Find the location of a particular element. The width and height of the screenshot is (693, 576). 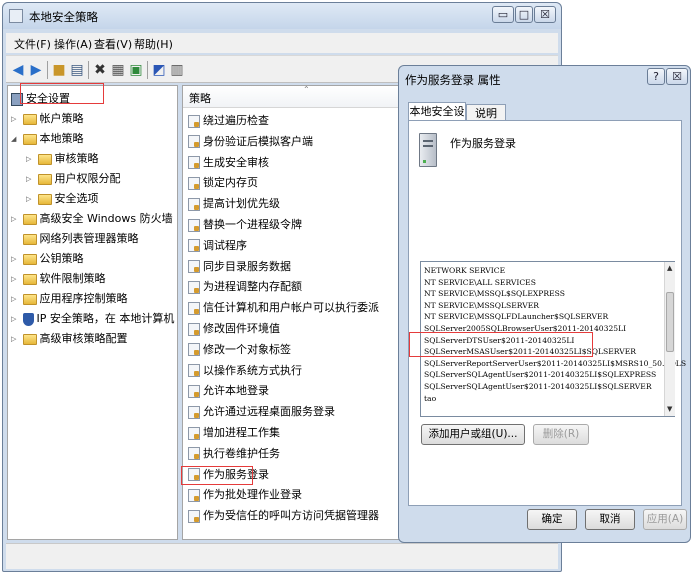

forward-arrow-icon: ▶ is located at coordinates (36, 70).